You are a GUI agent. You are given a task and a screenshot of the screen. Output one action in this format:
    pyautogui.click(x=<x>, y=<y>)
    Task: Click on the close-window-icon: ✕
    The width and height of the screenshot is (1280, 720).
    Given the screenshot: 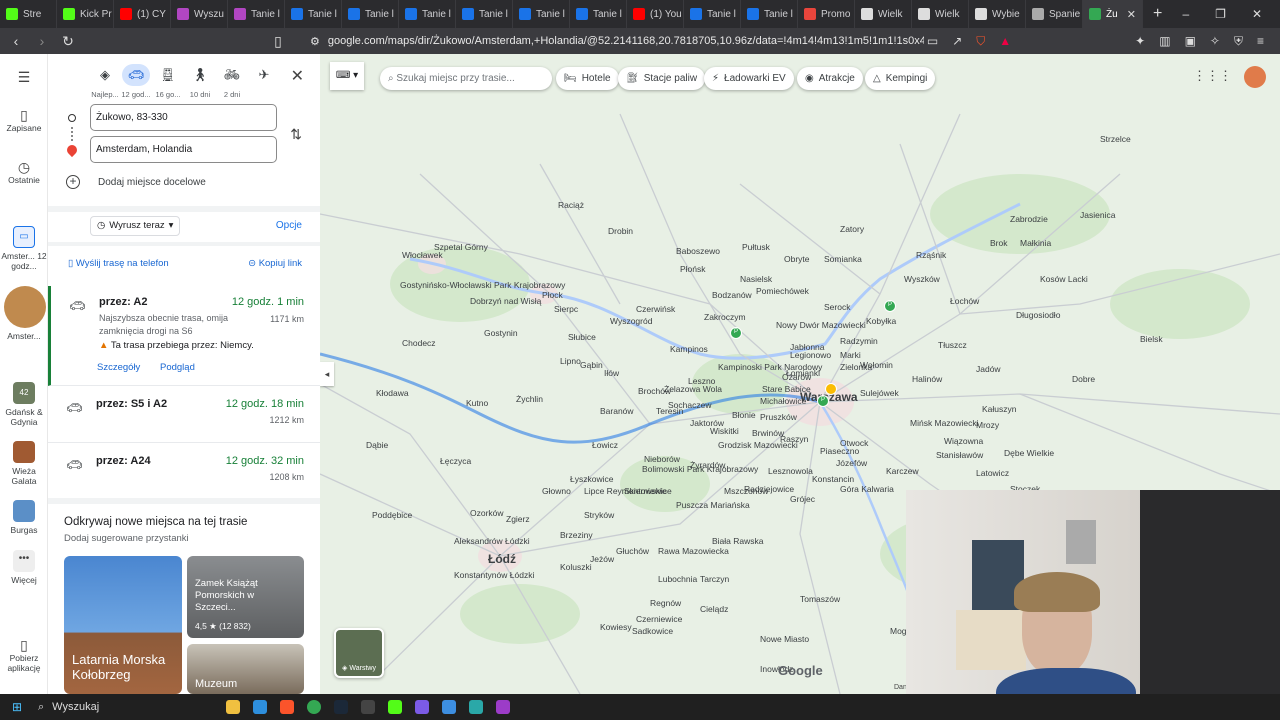 What is the action you would take?
    pyautogui.click(x=1257, y=14)
    